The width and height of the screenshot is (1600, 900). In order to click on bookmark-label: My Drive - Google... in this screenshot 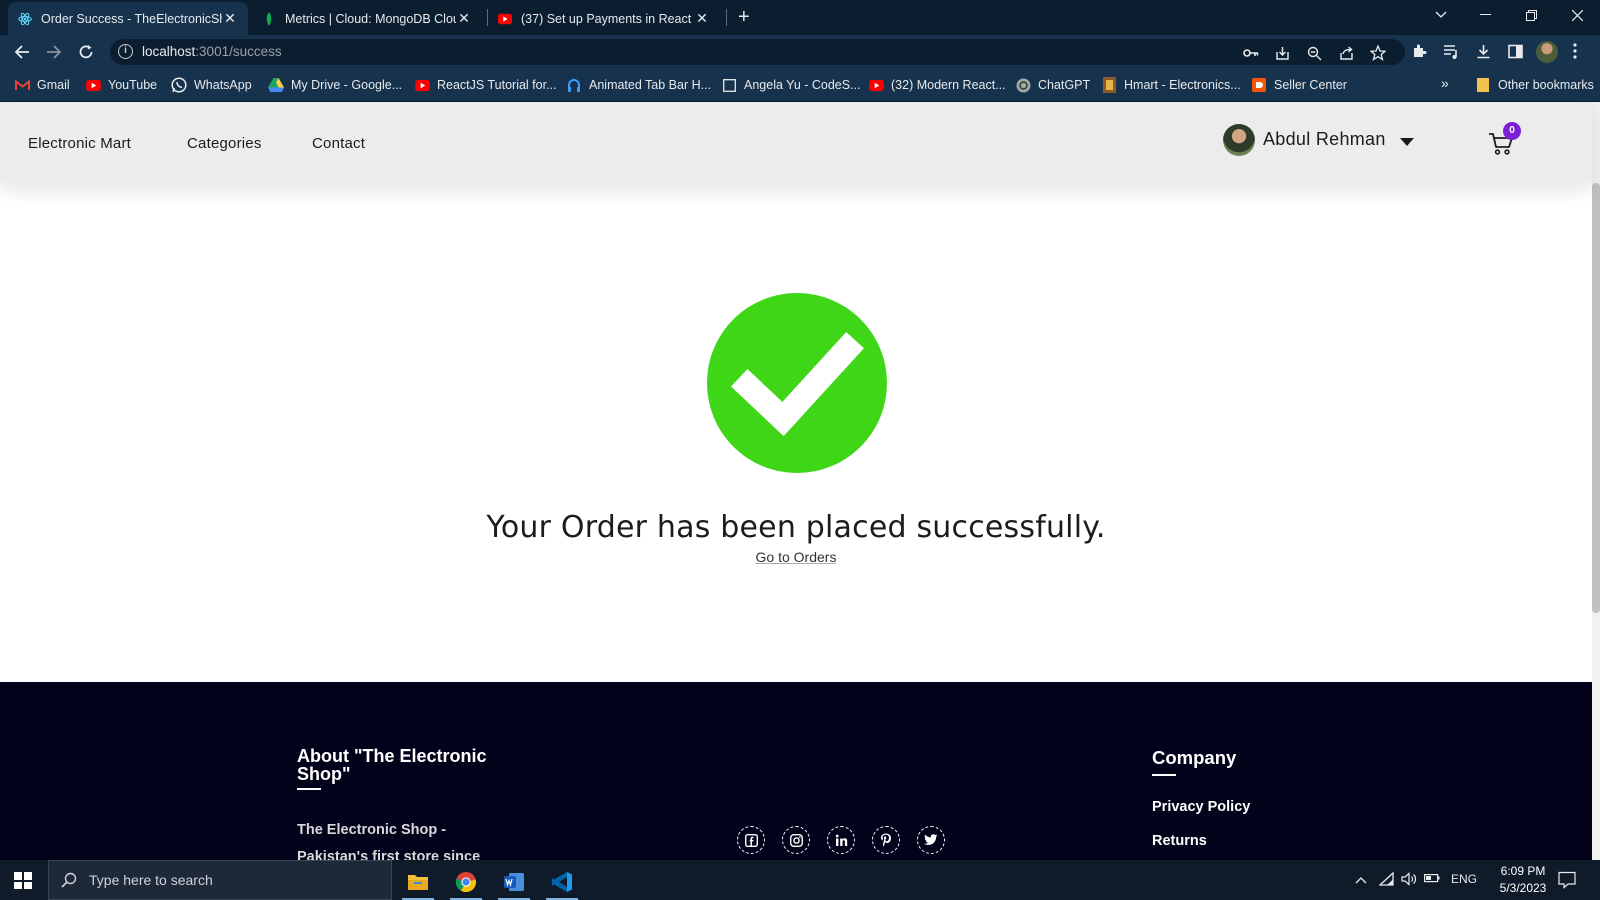, I will do `click(347, 85)`.